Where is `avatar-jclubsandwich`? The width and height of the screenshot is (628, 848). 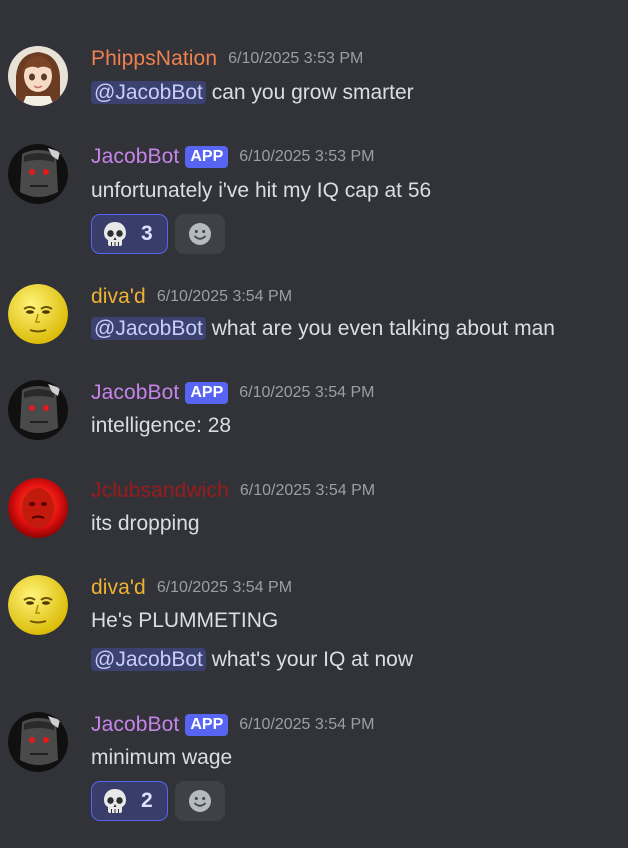
avatar-jclubsandwich is located at coordinates (38, 508).